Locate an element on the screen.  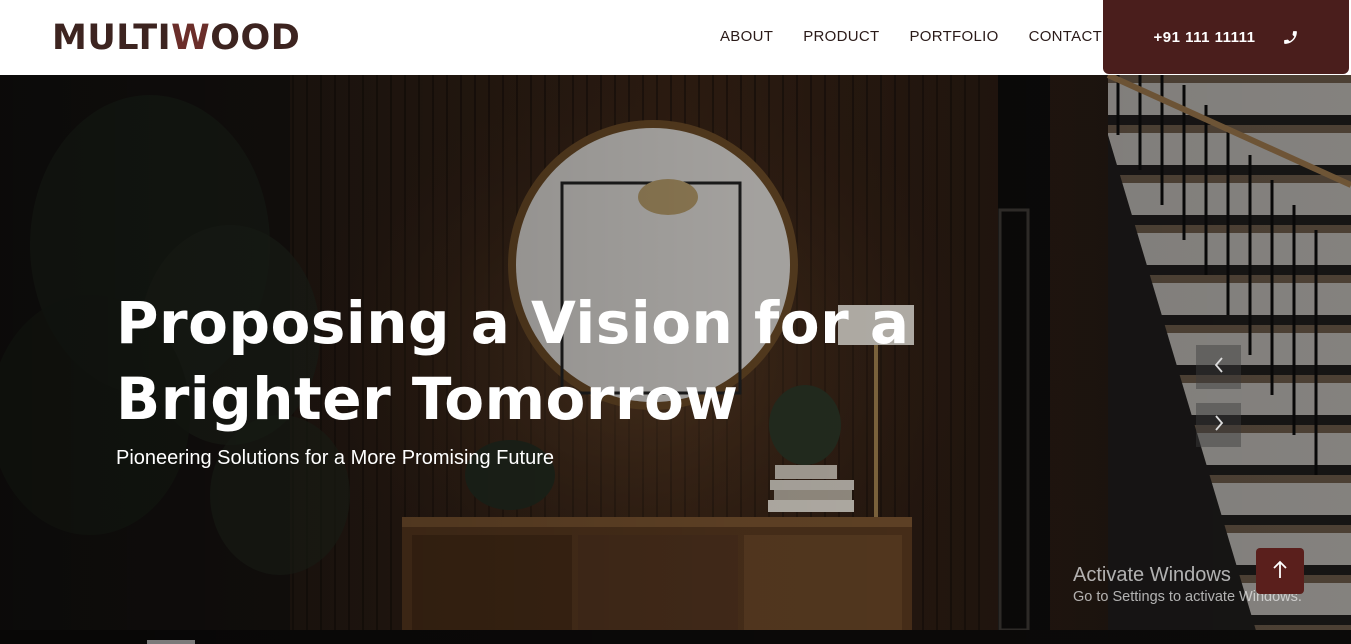
phone-button: +91 111 11111 is located at coordinates (1226, 37).